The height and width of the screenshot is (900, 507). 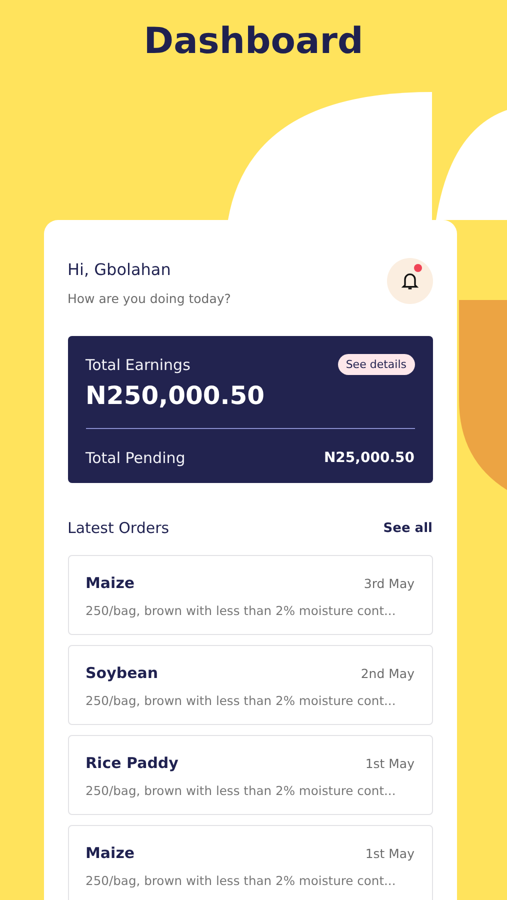 What do you see at coordinates (254, 42) in the screenshot?
I see `page-title: Dashboard` at bounding box center [254, 42].